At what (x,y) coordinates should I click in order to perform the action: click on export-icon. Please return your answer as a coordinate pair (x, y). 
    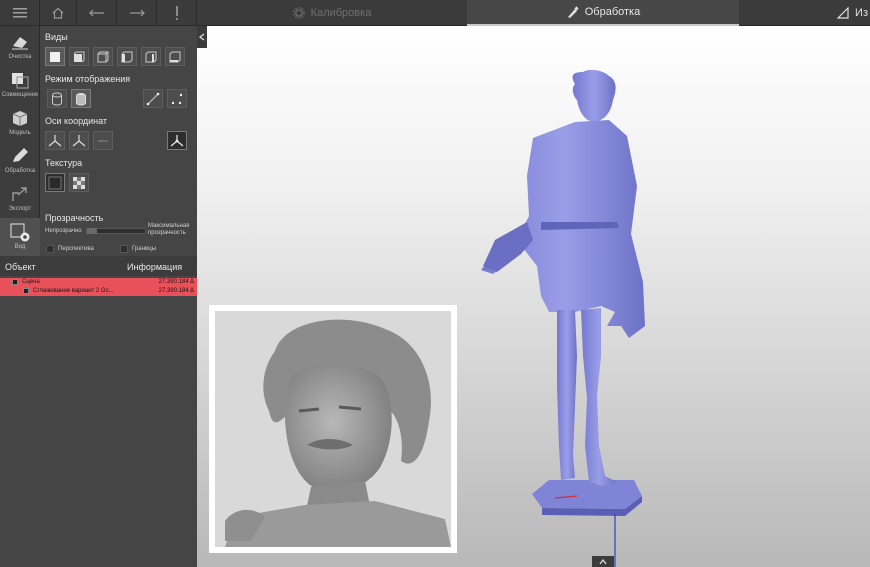
    Looking at the image, I should click on (20, 194).